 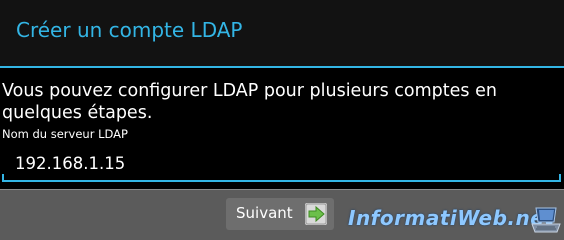 I want to click on server-name-value: 192.168.1.15, so click(x=70, y=163).